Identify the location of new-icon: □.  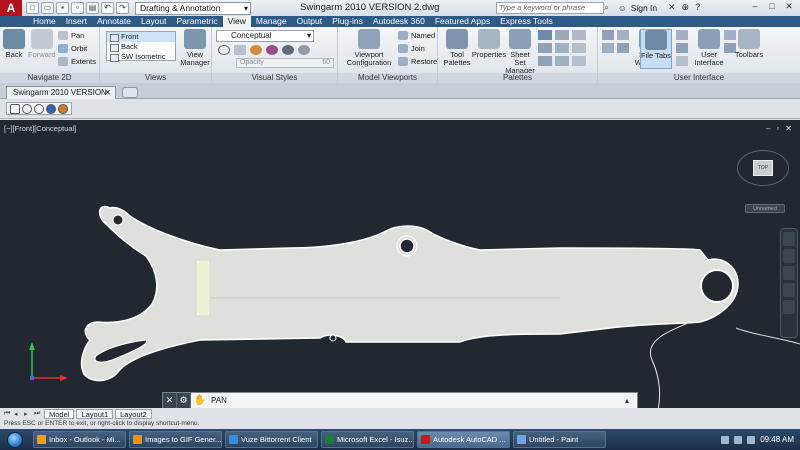
(32, 8).